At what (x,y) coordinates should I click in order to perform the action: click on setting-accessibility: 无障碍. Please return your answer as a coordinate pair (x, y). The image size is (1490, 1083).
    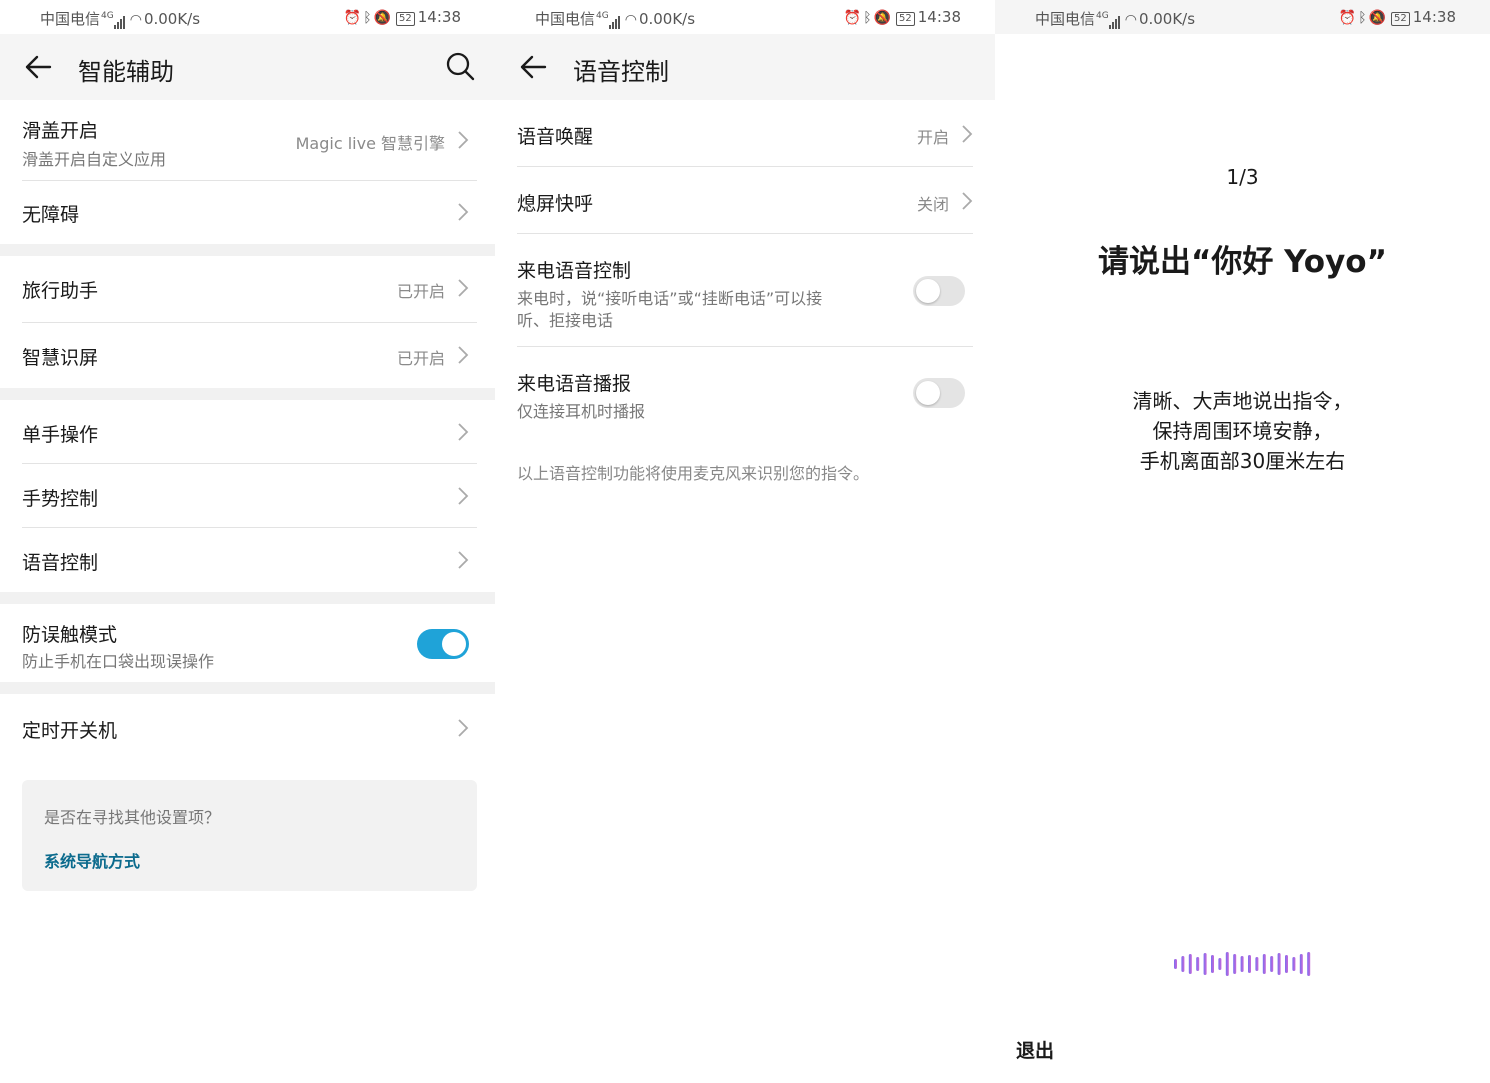
    Looking at the image, I should click on (247, 212).